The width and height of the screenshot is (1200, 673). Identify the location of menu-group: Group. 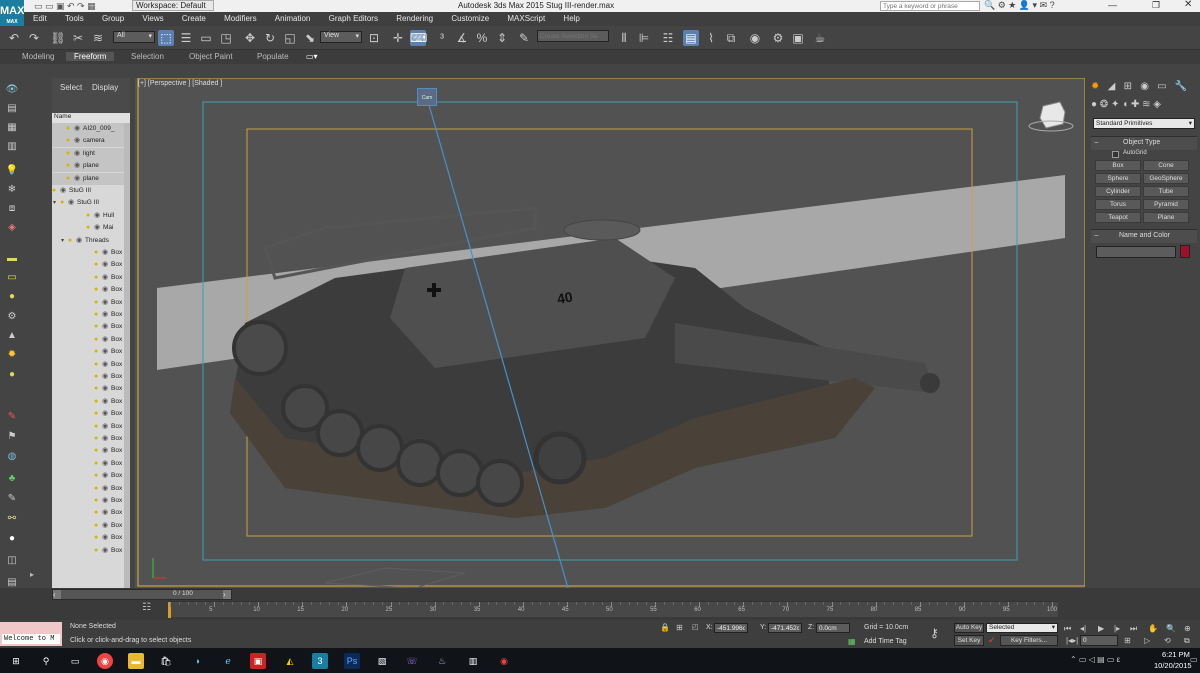
(112, 17).